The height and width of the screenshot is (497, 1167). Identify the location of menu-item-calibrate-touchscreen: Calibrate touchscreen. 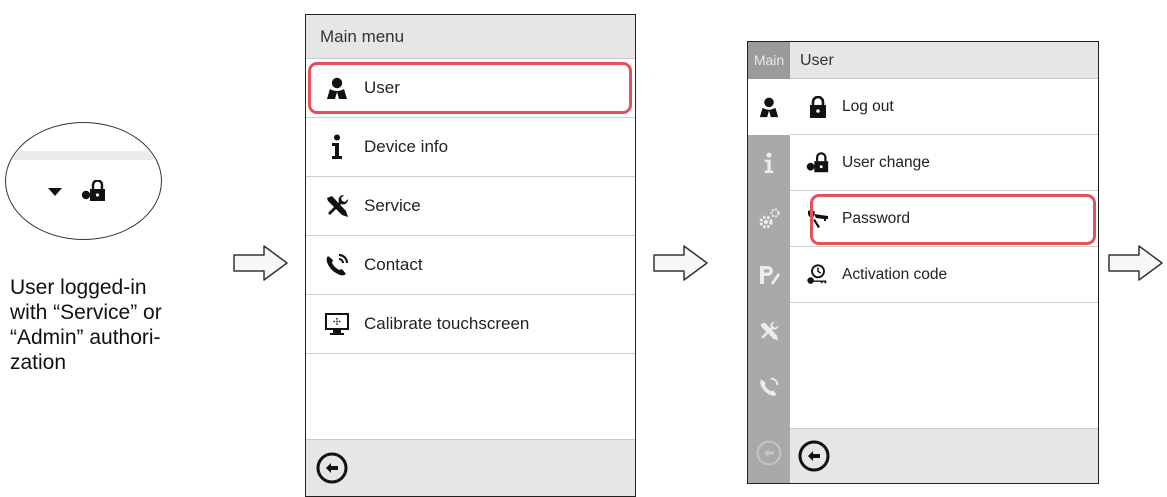
(470, 324).